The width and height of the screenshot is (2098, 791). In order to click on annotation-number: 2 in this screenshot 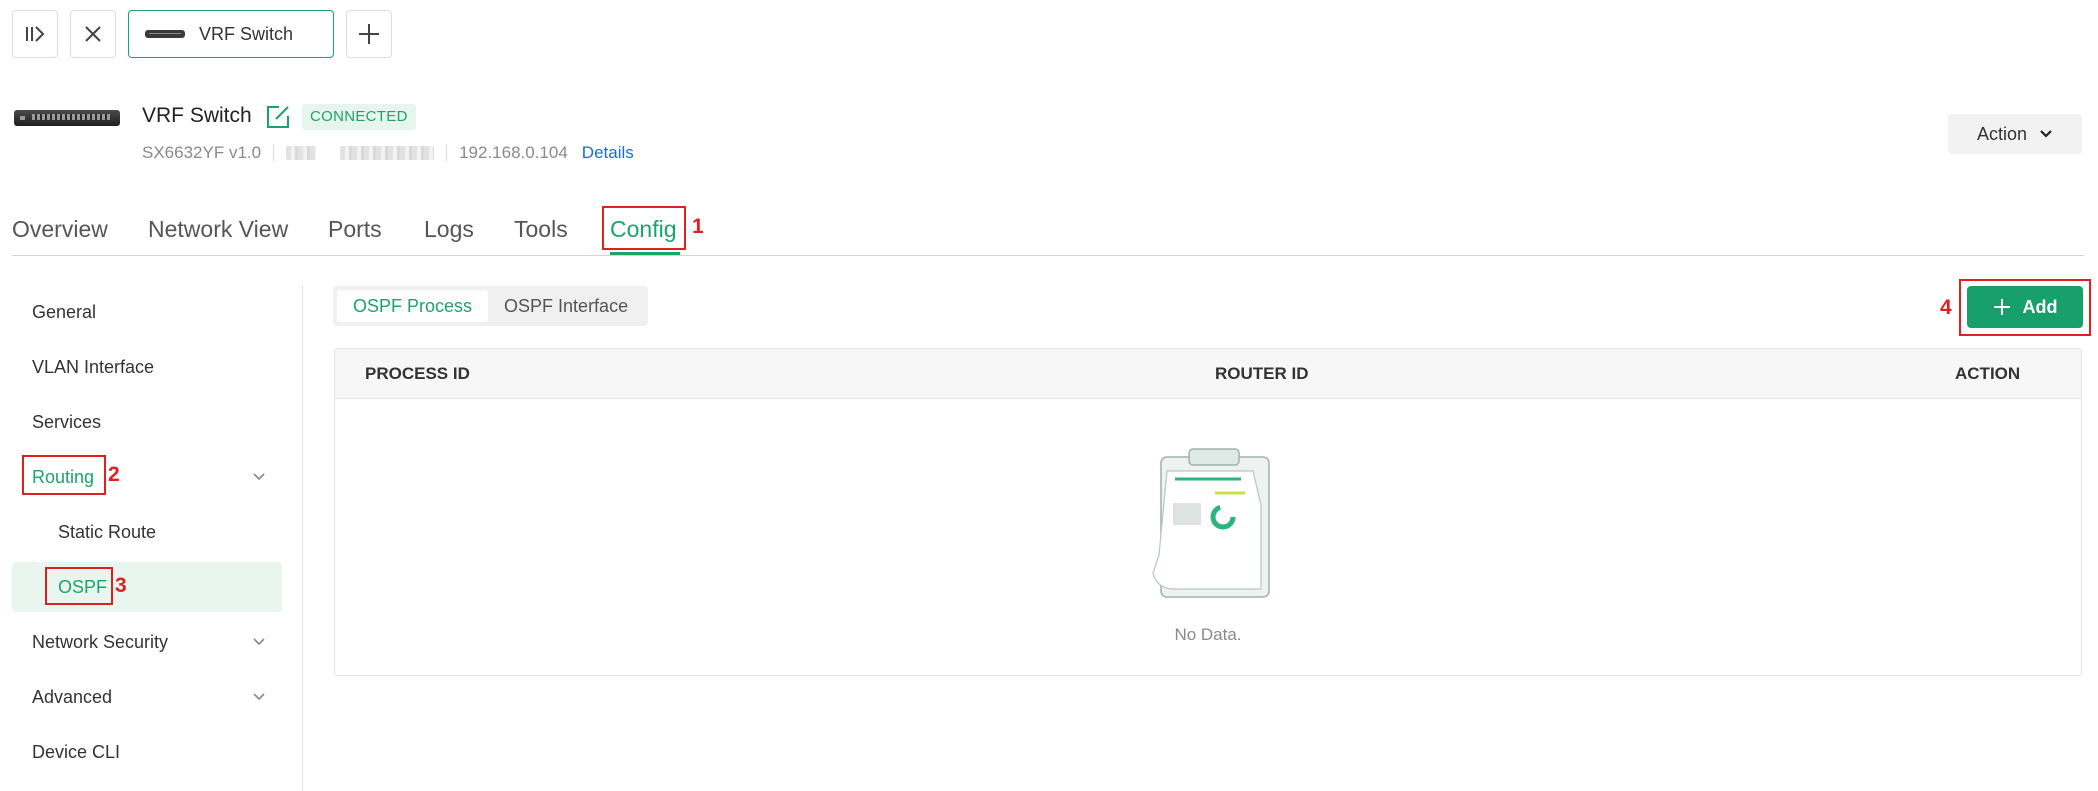, I will do `click(114, 474)`.